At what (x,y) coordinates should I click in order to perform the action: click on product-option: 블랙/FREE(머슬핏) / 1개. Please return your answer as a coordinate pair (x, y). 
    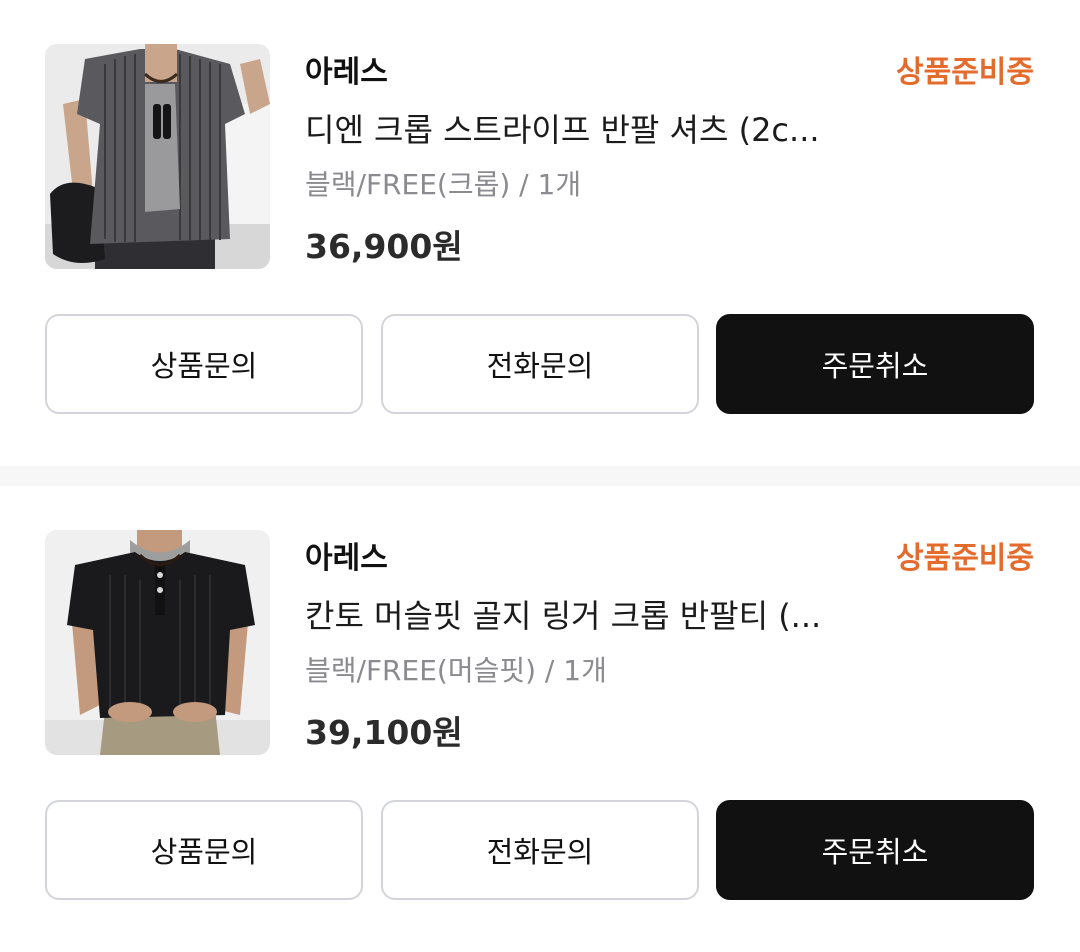
    Looking at the image, I should click on (456, 670).